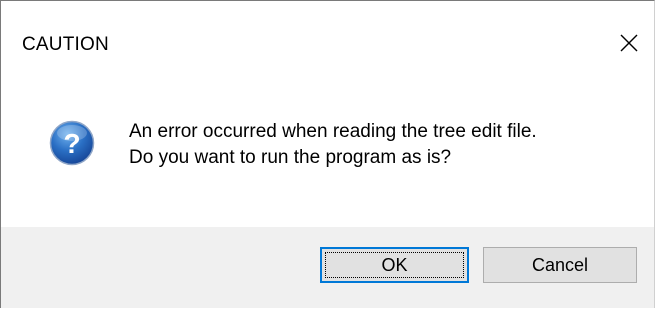 The height and width of the screenshot is (309, 655). What do you see at coordinates (65, 44) in the screenshot?
I see `dialog-title: CAUTION` at bounding box center [65, 44].